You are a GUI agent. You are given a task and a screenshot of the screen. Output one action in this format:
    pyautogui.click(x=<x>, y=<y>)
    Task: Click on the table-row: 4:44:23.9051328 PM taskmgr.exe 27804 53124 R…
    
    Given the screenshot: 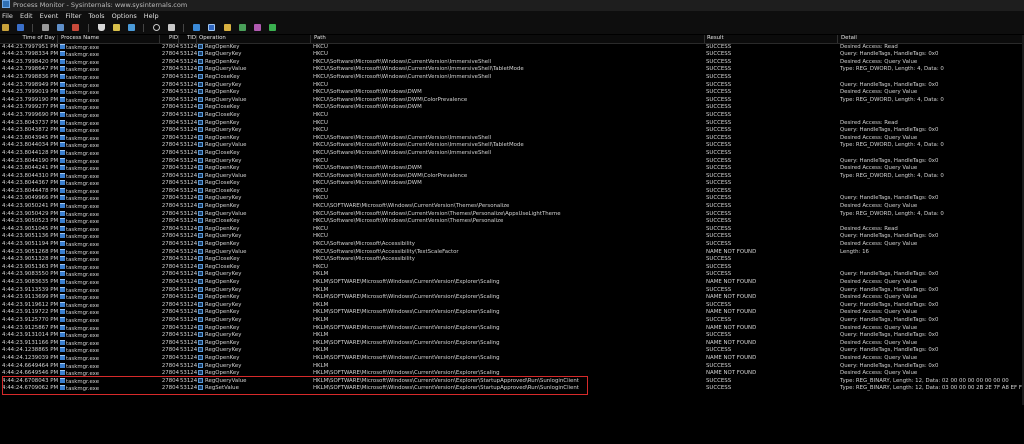 What is the action you would take?
    pyautogui.click(x=512, y=260)
    